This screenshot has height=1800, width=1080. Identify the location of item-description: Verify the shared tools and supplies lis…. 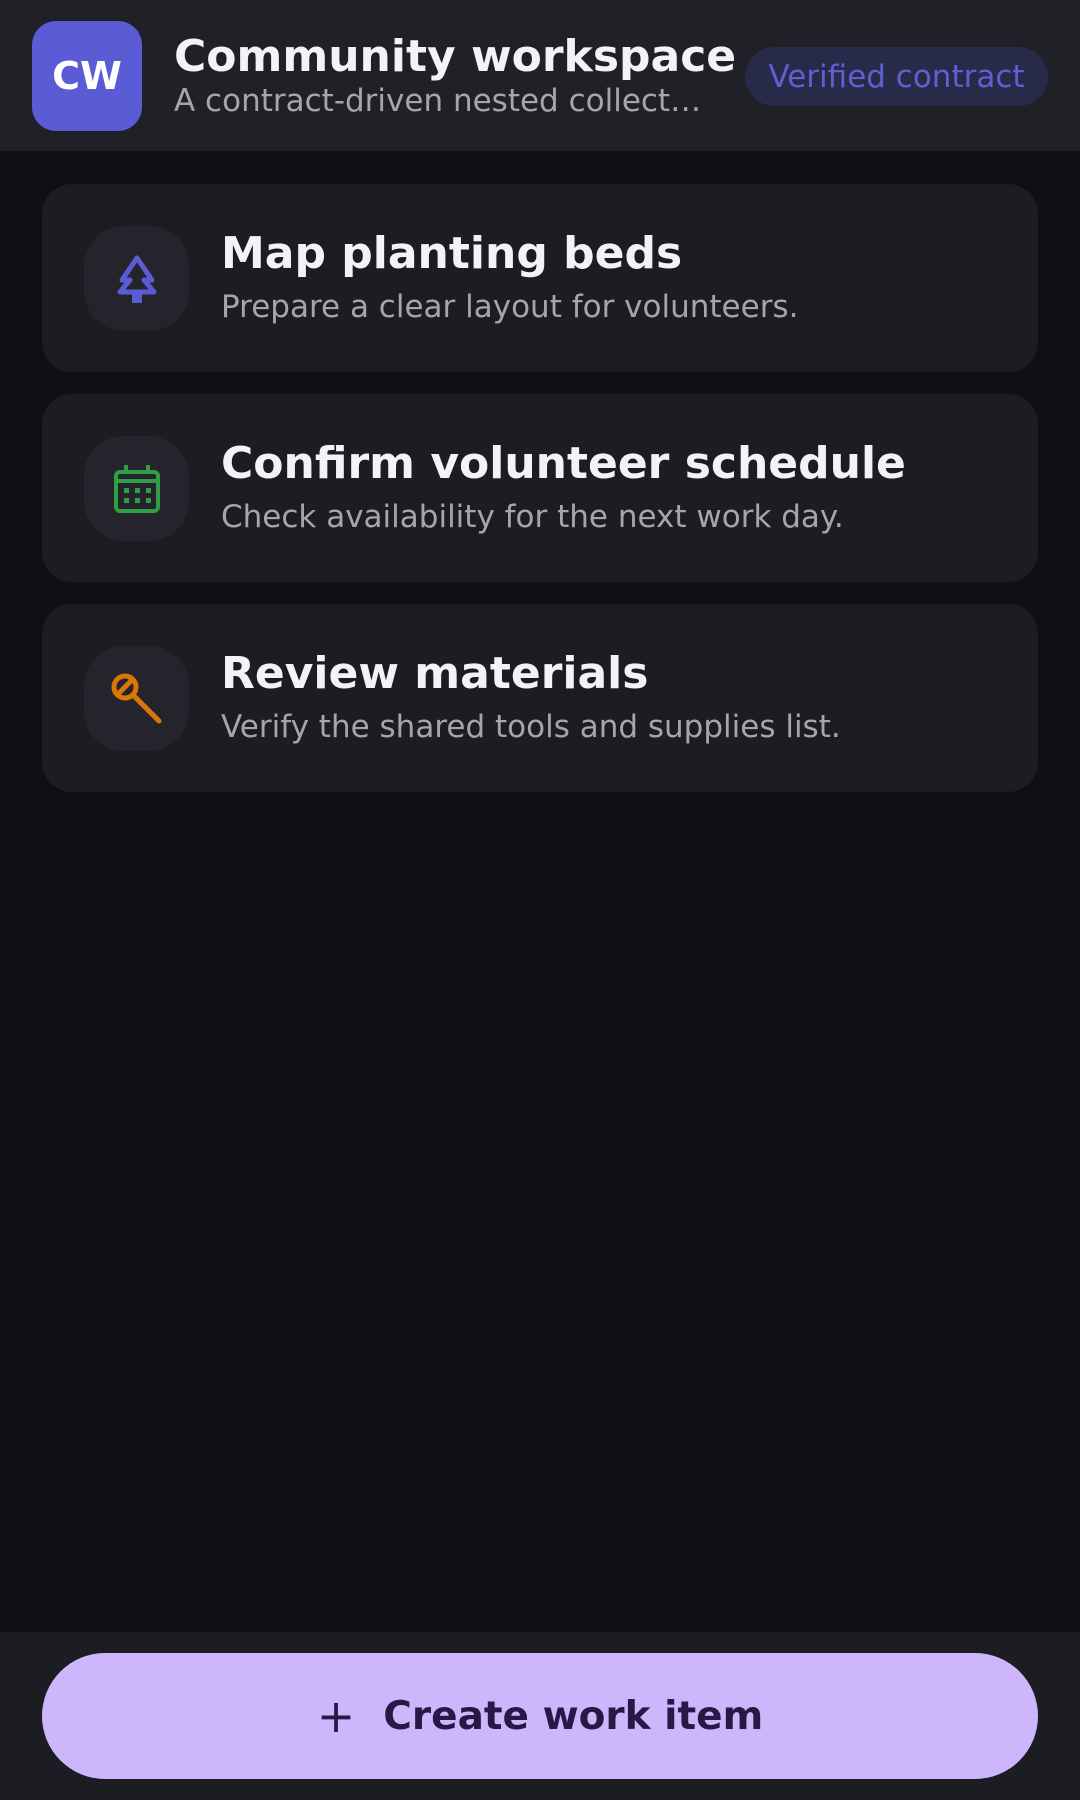
(531, 727).